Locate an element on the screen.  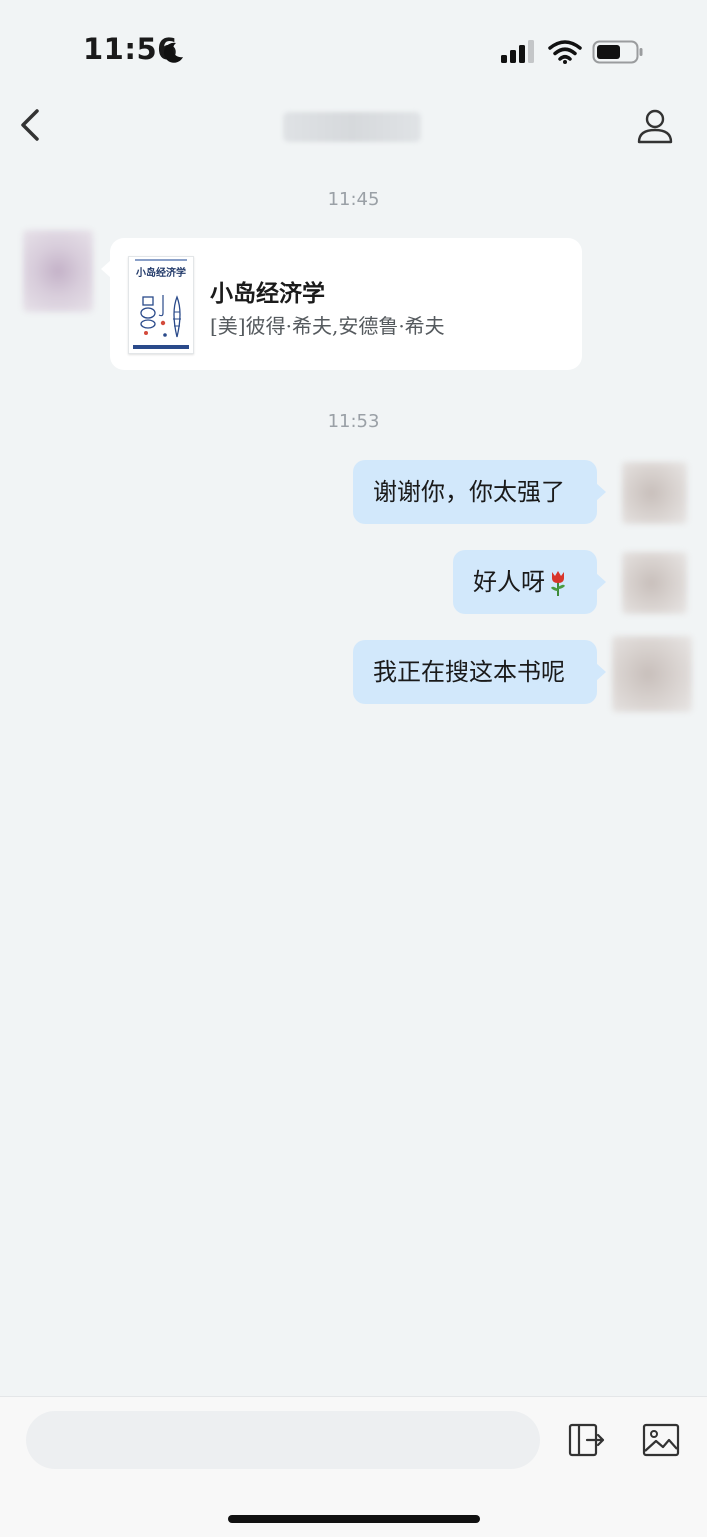
book-author: [美]彼得·希夫,安德鲁·希夫 is located at coordinates (327, 326).